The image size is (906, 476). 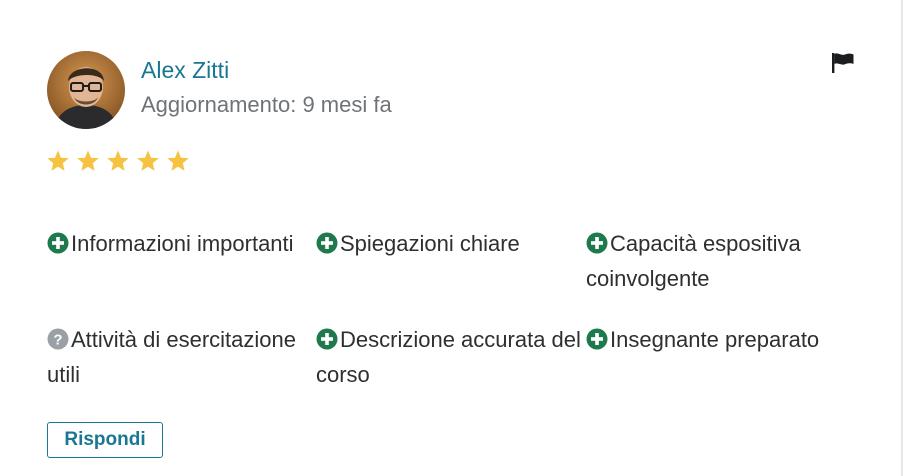 I want to click on feedback-tag-label: Attività di esercitazione utili, so click(x=171, y=357).